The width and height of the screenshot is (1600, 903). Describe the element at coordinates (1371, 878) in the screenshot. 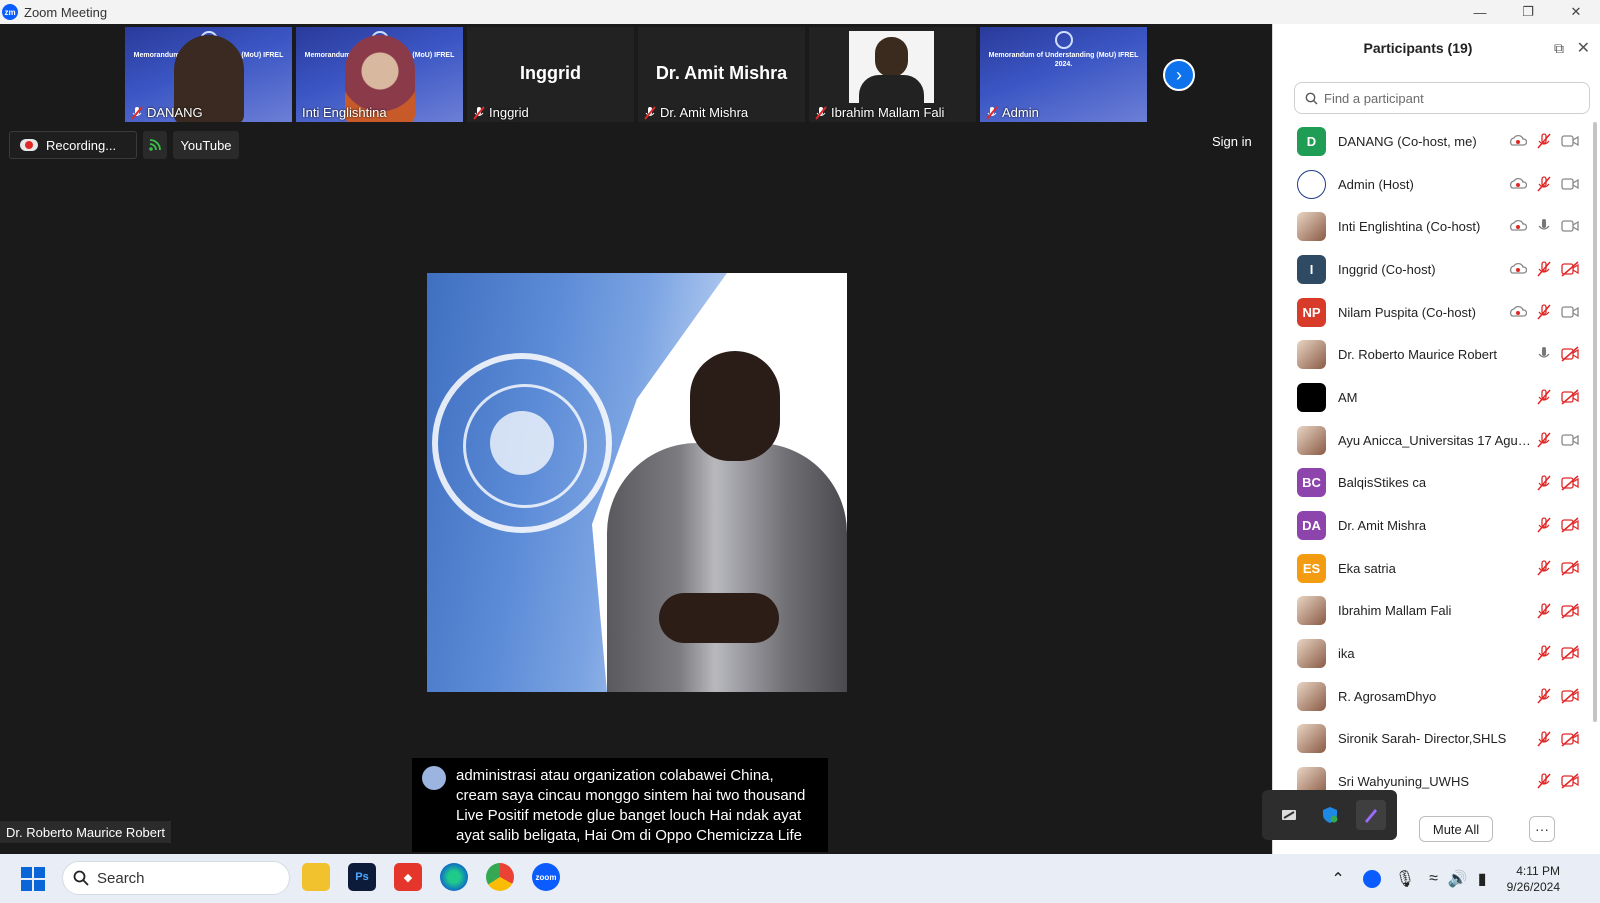

I see `zoom-tray-icon` at that location.